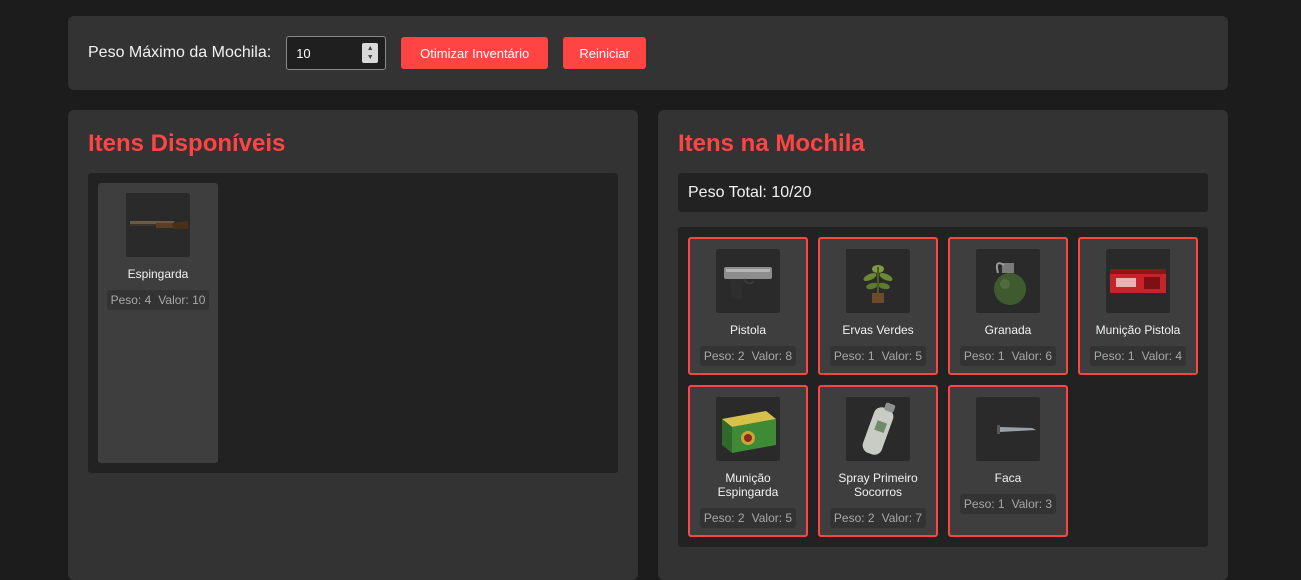 The height and width of the screenshot is (580, 1301). I want to click on max-weight-value: 10, so click(303, 53).